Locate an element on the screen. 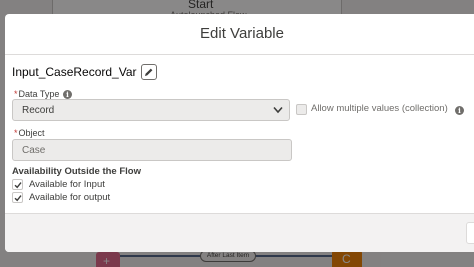 The width and height of the screenshot is (474, 267). cancel-button is located at coordinates (470, 233).